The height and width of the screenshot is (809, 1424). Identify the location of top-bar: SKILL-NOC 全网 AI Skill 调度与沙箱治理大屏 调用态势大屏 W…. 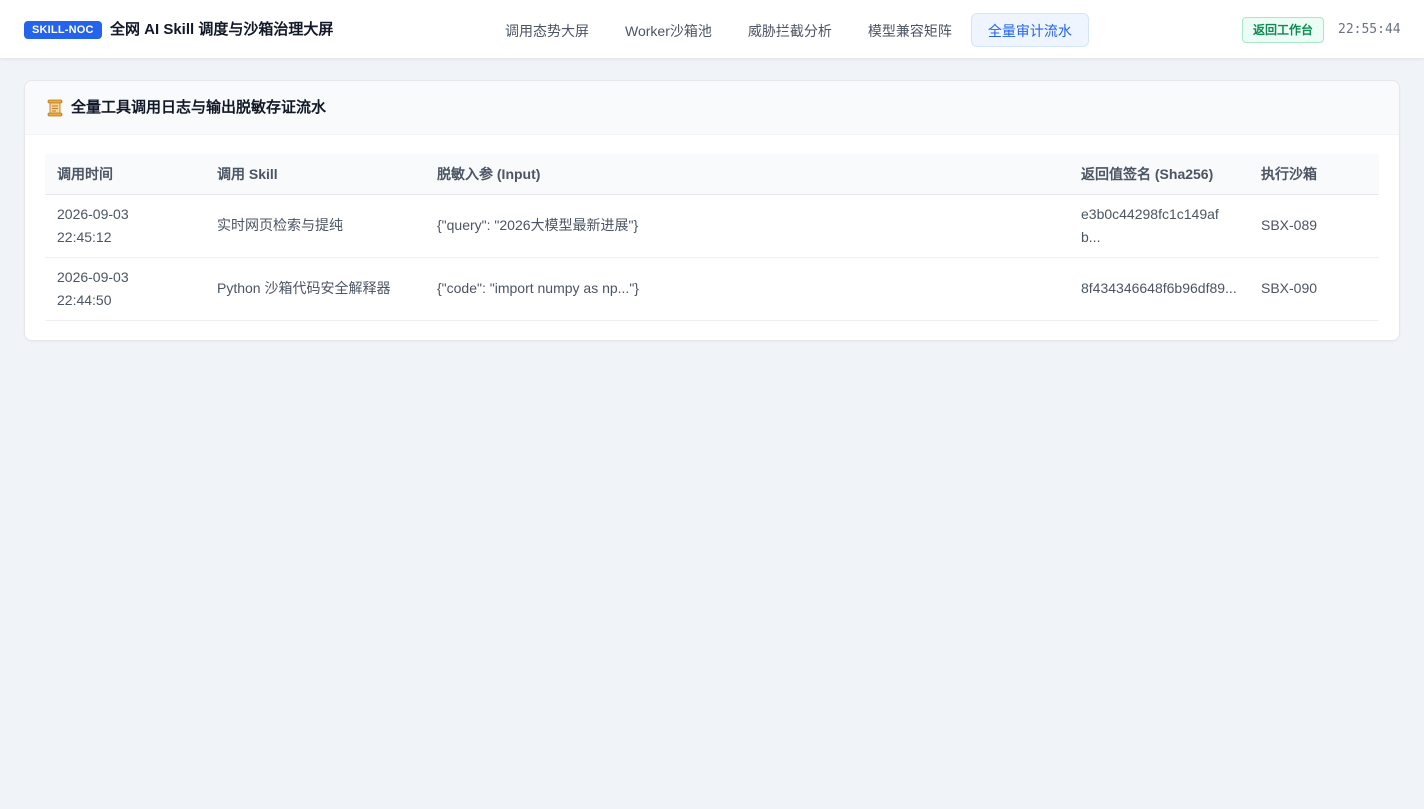
(712, 29).